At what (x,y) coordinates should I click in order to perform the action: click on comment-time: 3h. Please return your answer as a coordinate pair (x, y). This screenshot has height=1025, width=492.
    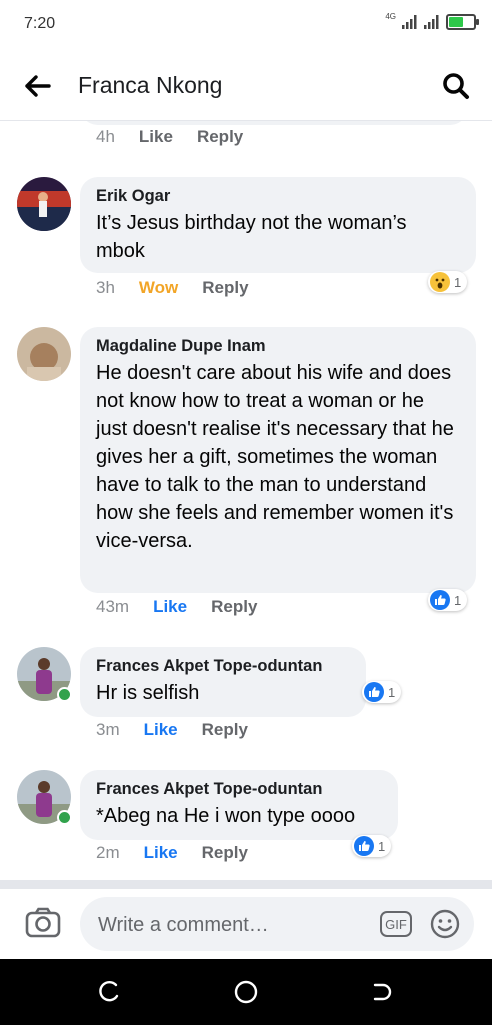
    Looking at the image, I should click on (105, 287).